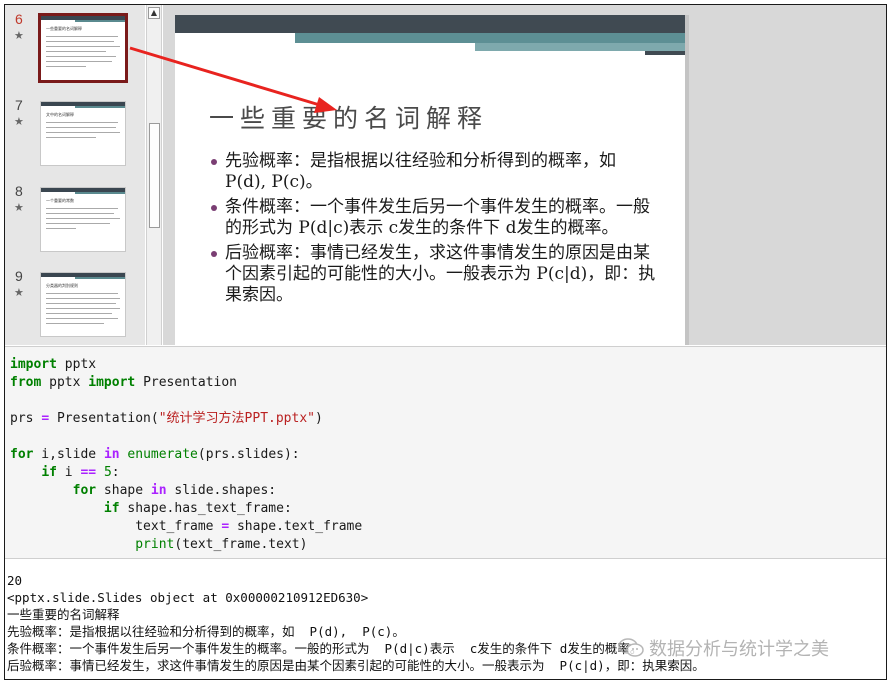 This screenshot has width=891, height=684. Describe the element at coordinates (53, 364) in the screenshot. I see `code-line: import pptx` at that location.